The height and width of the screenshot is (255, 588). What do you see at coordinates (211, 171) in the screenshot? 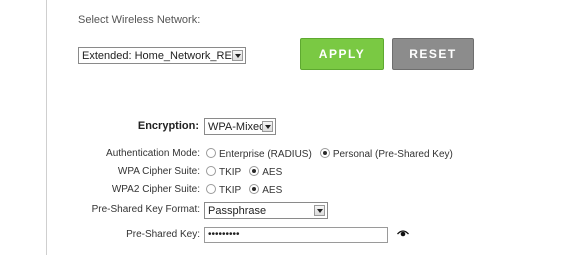
I see `wpa-tkip-radio` at bounding box center [211, 171].